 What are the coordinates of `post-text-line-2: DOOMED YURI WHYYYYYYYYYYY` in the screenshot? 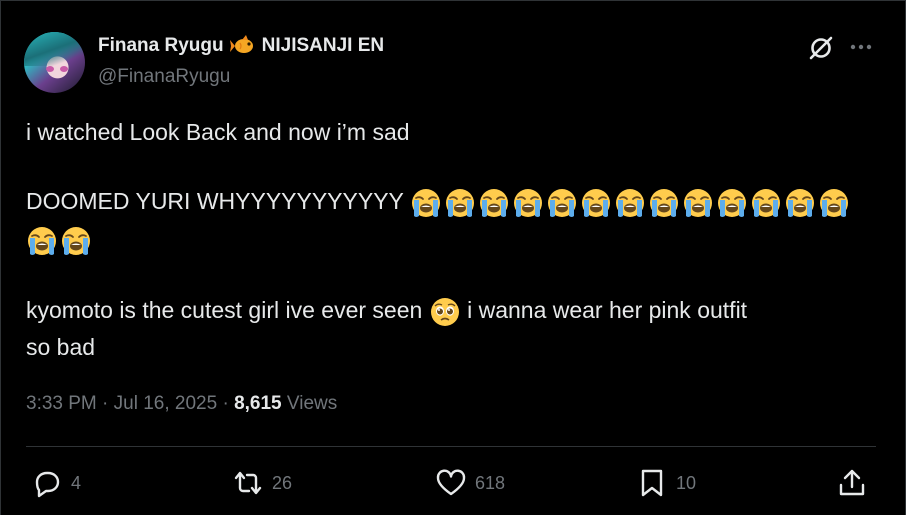 It's located at (438, 202).